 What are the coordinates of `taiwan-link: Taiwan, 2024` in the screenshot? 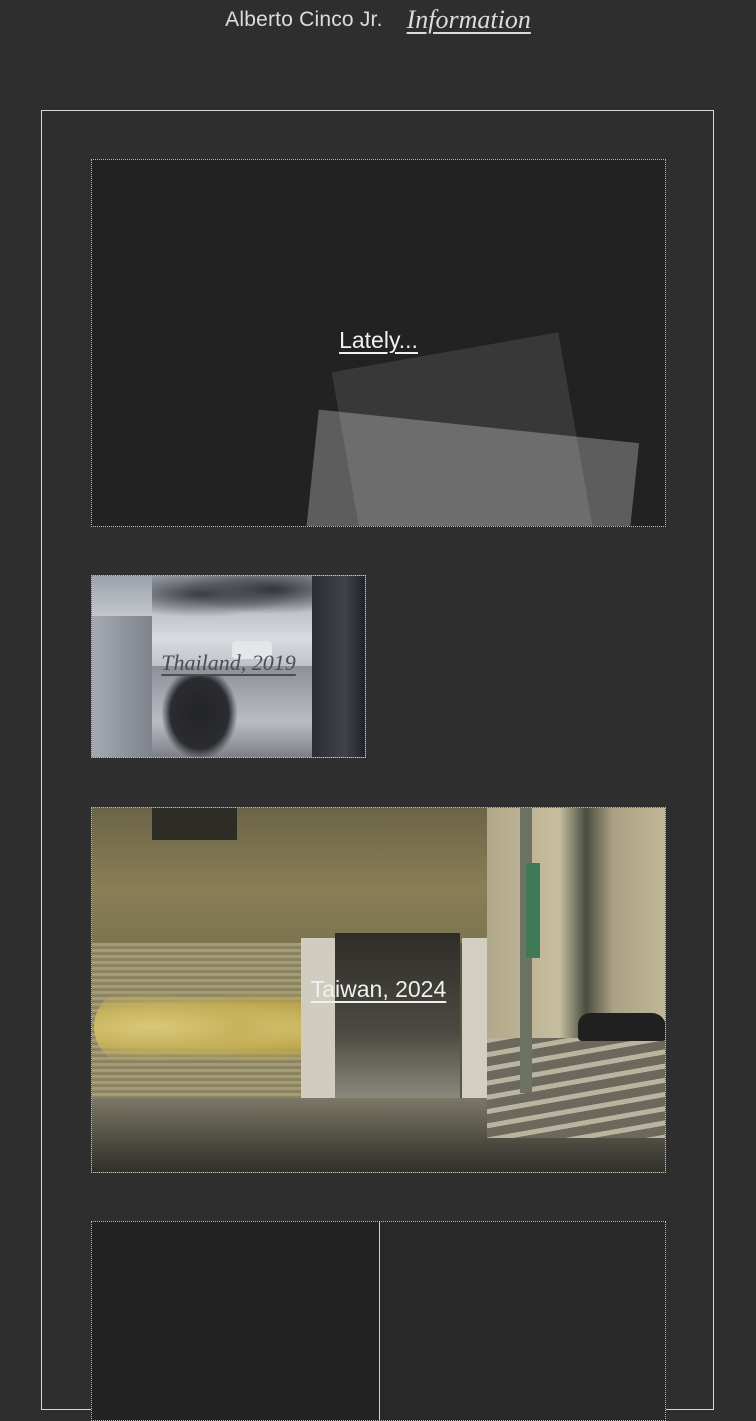 It's located at (378, 989).